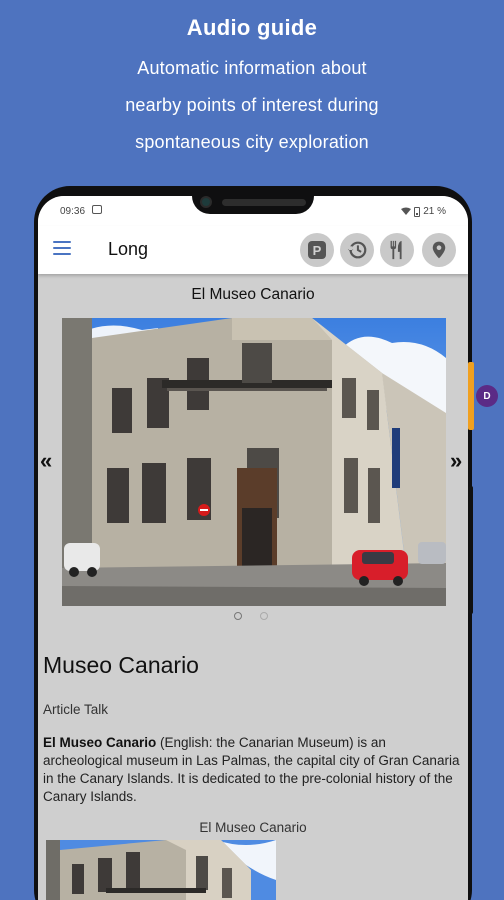 Image resolution: width=504 pixels, height=900 pixels. Describe the element at coordinates (100, 742) in the screenshot. I see `article-lead-bold: El Museo Canario` at that location.